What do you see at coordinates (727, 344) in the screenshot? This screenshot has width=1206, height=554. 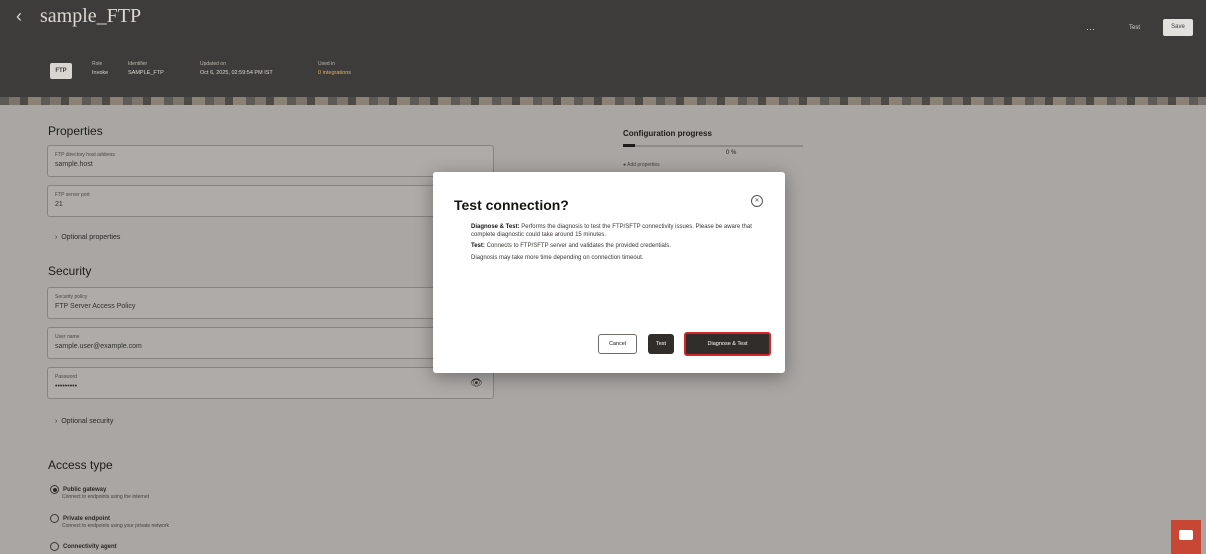 I see `diagnose-and-test-button: Diagnose & Test` at bounding box center [727, 344].